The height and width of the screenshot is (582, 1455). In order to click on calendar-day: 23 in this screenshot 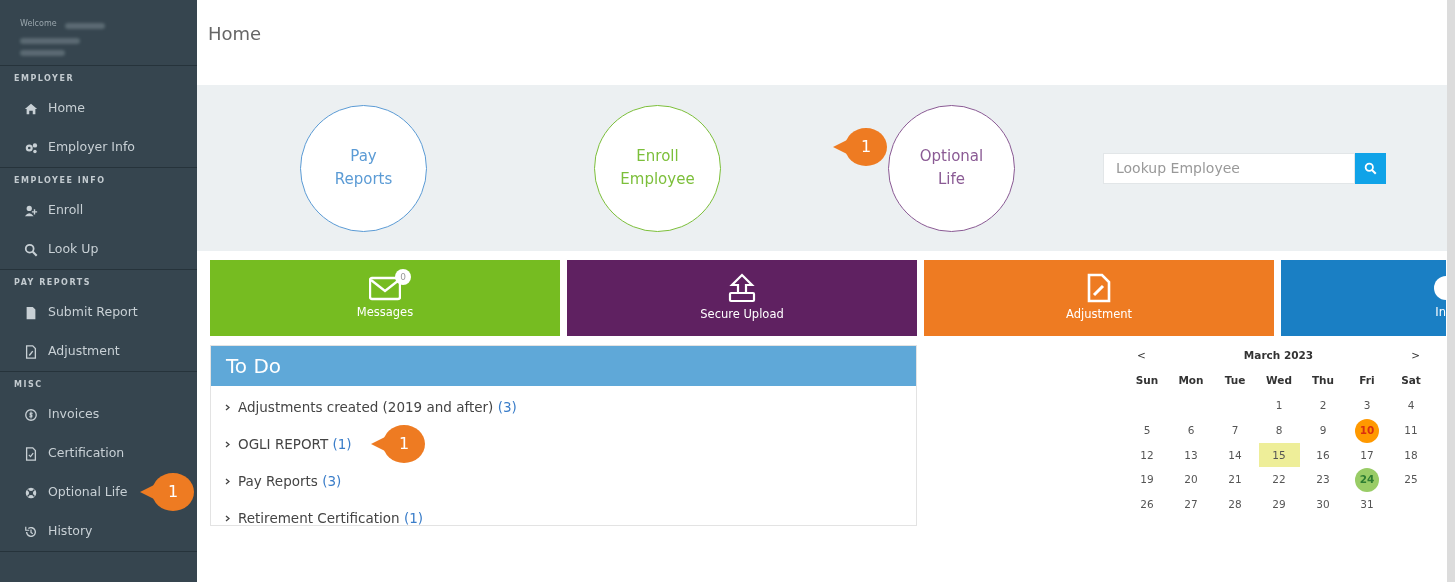, I will do `click(1323, 480)`.